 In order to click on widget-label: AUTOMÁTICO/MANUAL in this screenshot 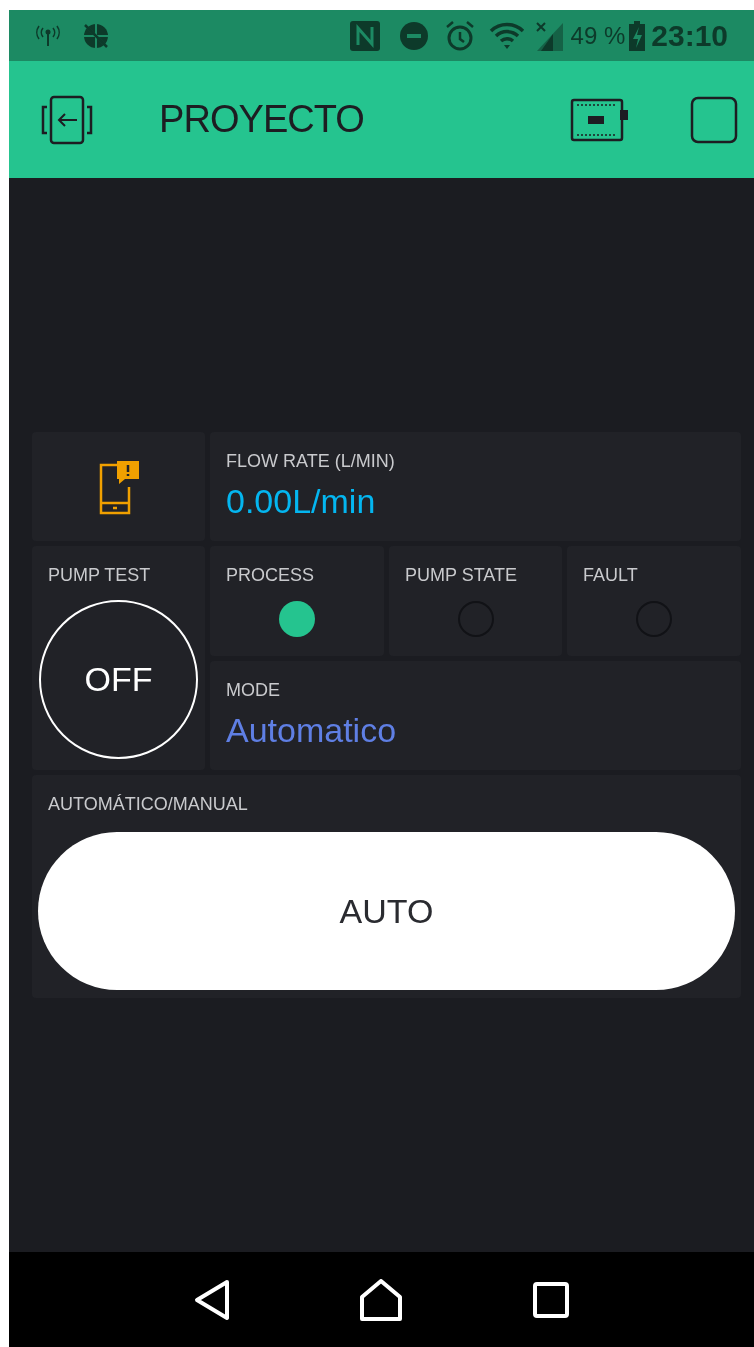, I will do `click(148, 804)`.